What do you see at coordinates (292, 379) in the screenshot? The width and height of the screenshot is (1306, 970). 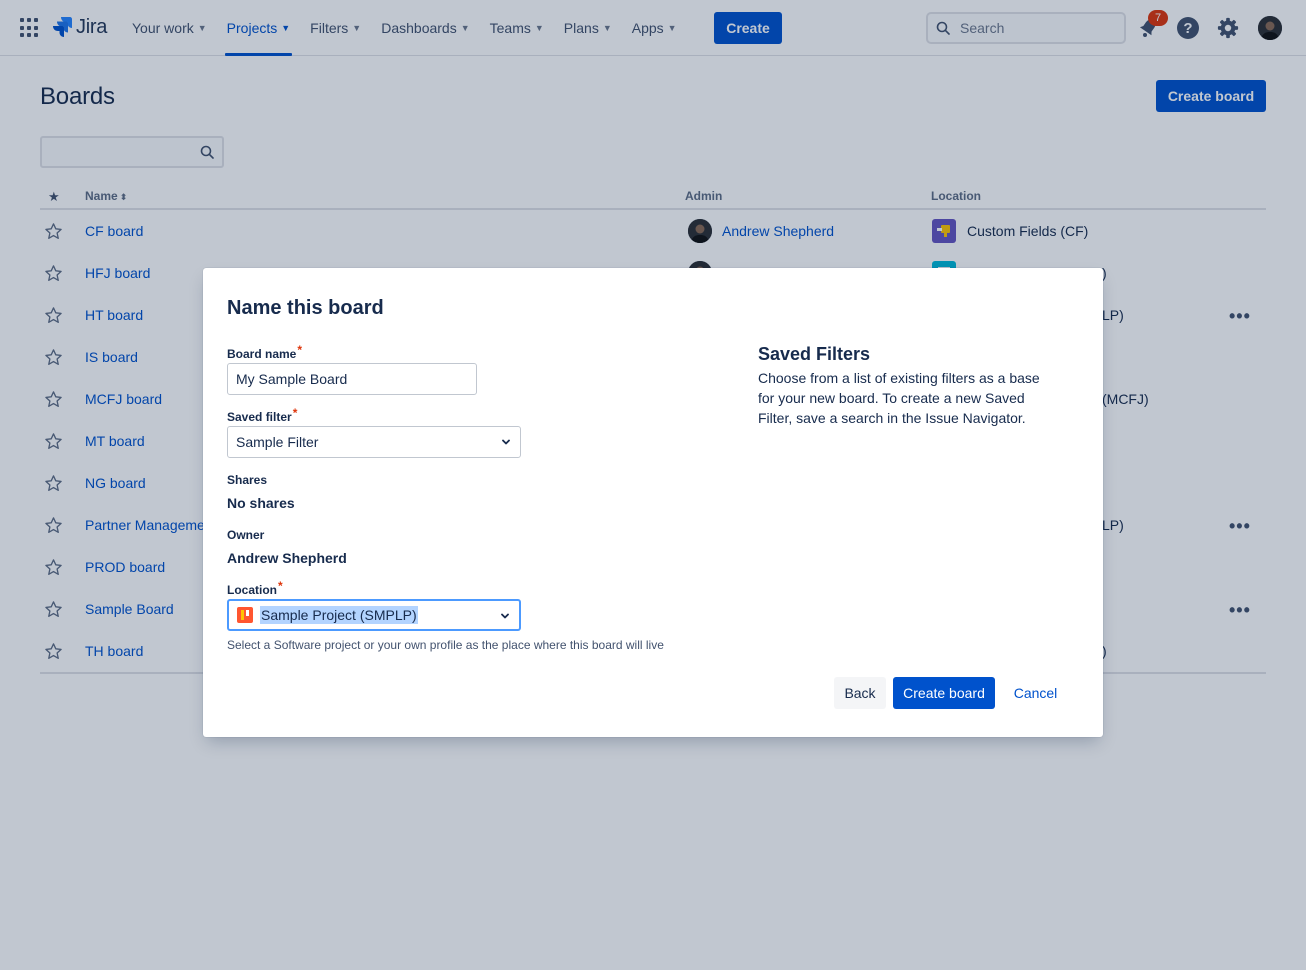 I see `board-name-value: My Sample Board` at bounding box center [292, 379].